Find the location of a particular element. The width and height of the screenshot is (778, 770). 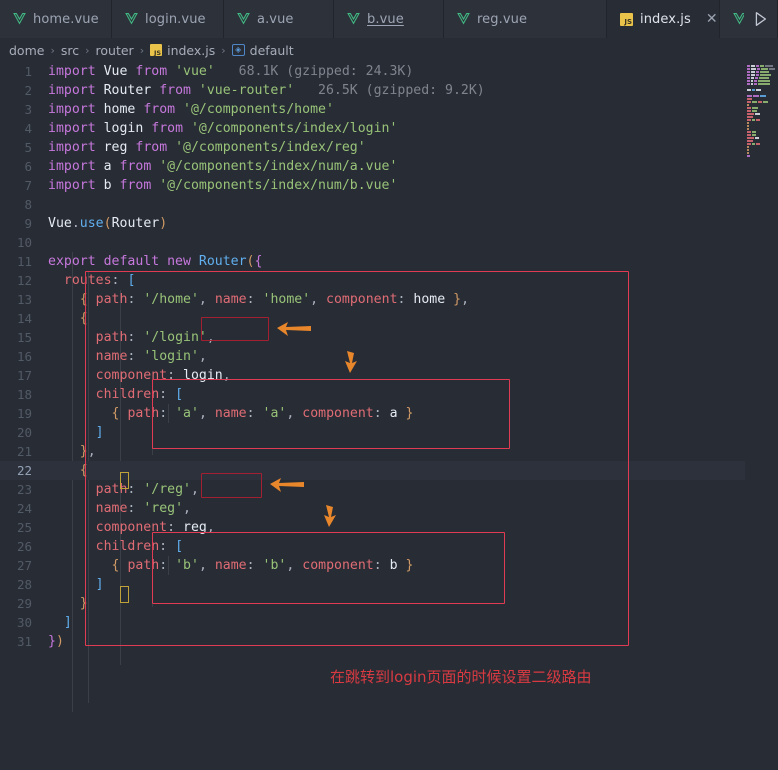

tab-reg-vue: reg.vue is located at coordinates (525, 19).